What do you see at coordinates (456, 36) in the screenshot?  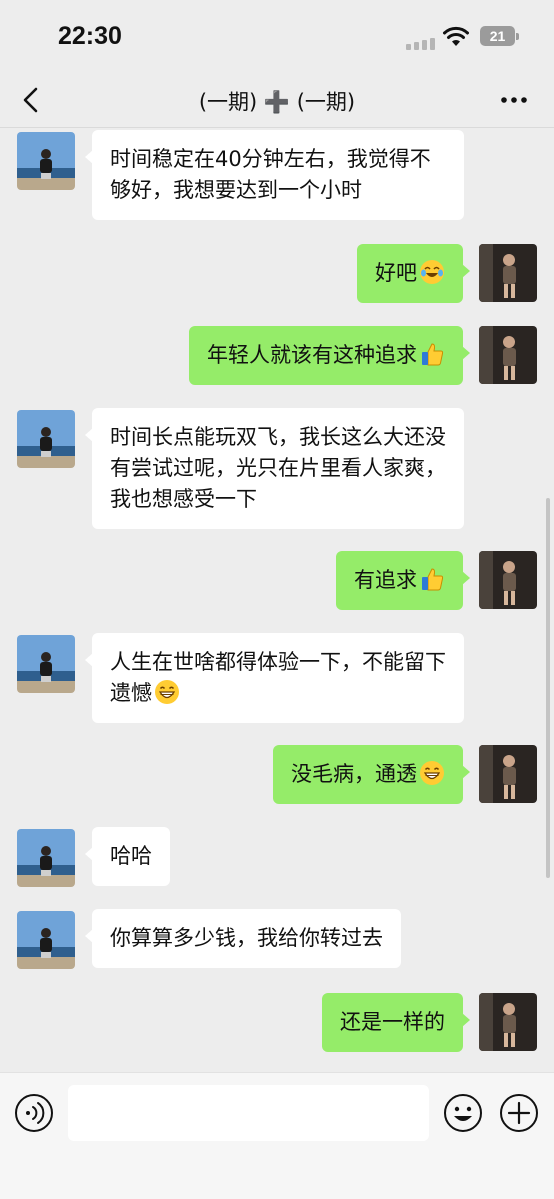 I see `wifi-icon` at bounding box center [456, 36].